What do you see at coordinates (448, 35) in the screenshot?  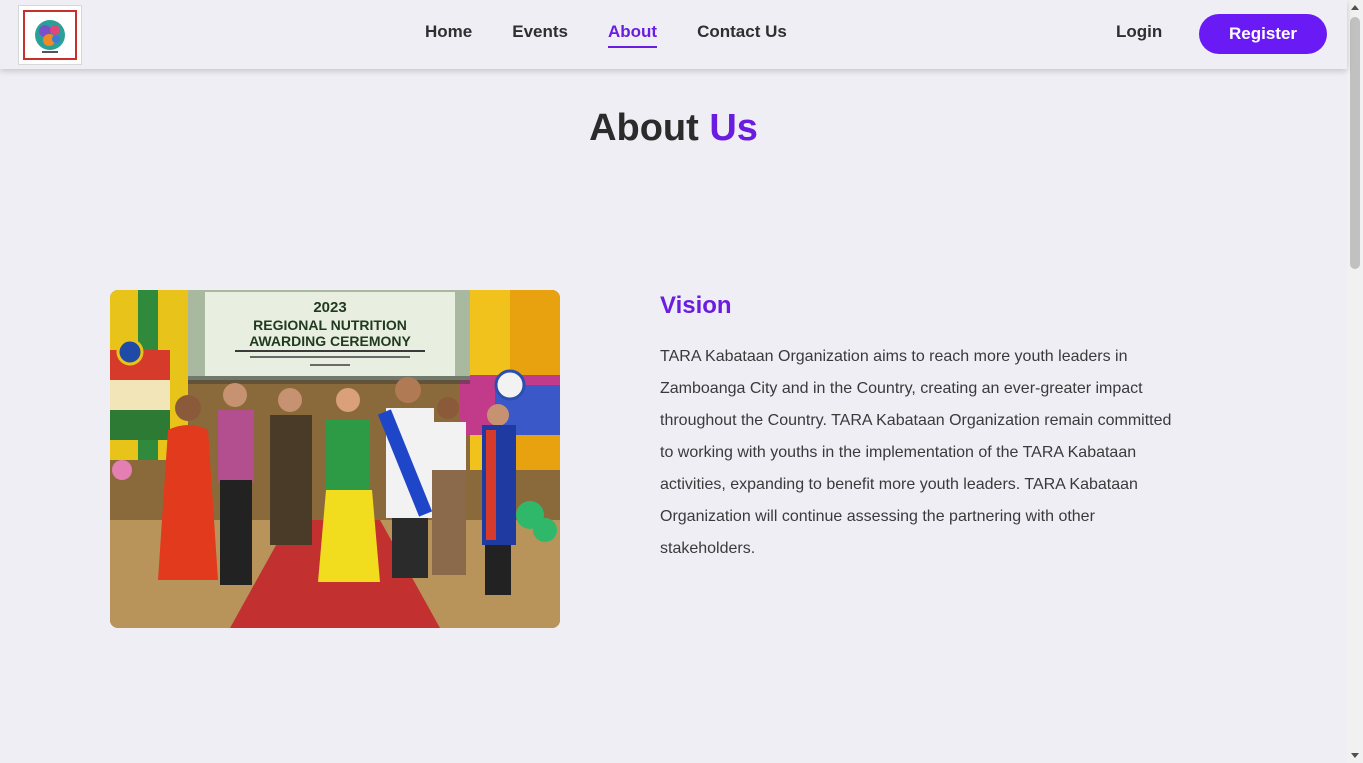 I see `nav-home-link: Home` at bounding box center [448, 35].